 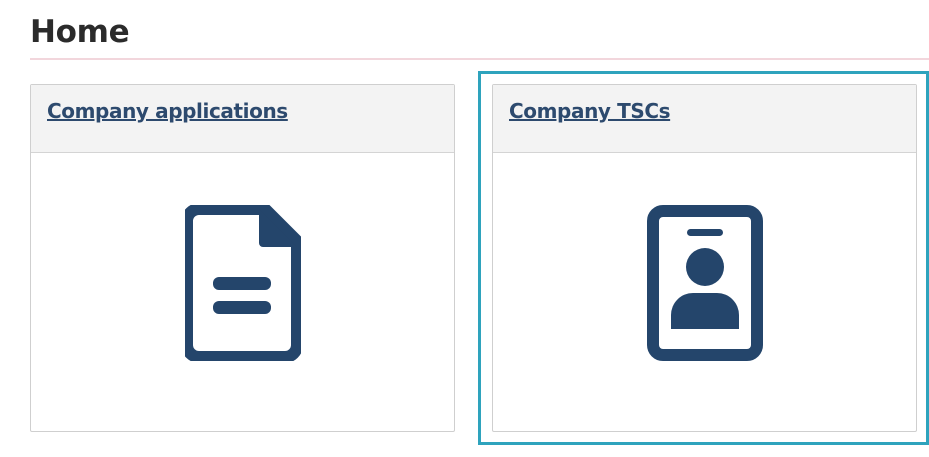 What do you see at coordinates (241, 284) in the screenshot?
I see `document-icon` at bounding box center [241, 284].